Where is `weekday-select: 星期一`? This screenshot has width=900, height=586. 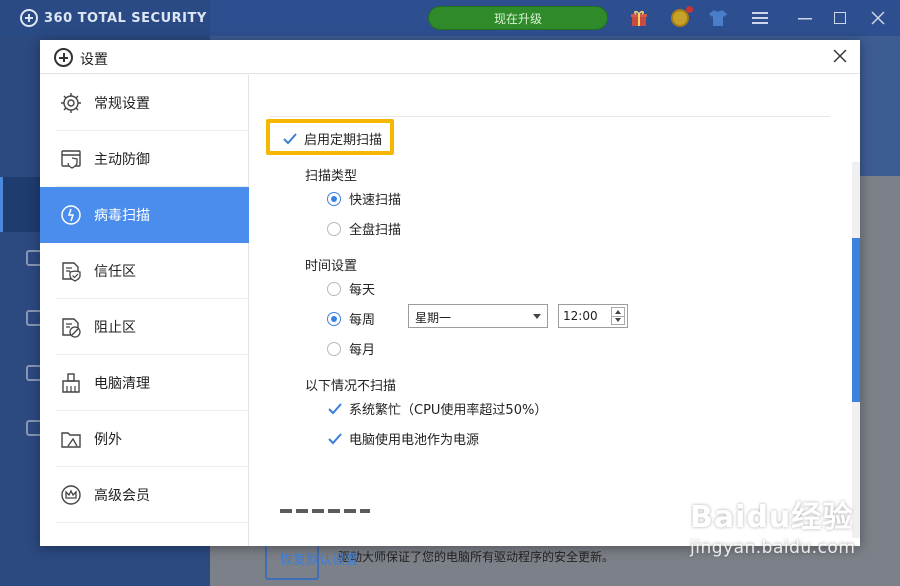 weekday-select: 星期一 is located at coordinates (478, 316).